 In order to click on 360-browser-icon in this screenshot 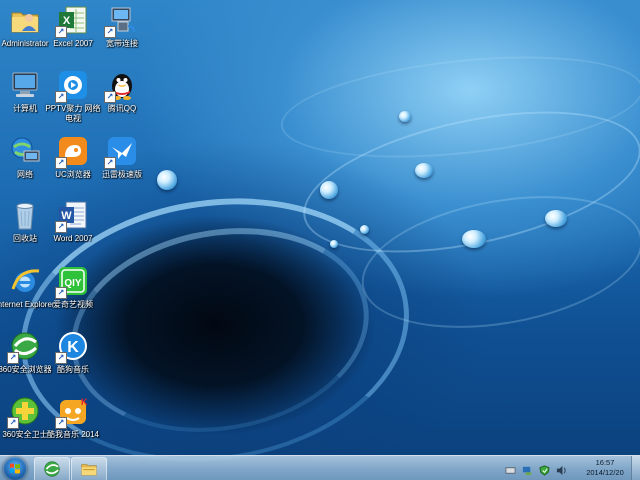, I will do `click(52, 469)`.